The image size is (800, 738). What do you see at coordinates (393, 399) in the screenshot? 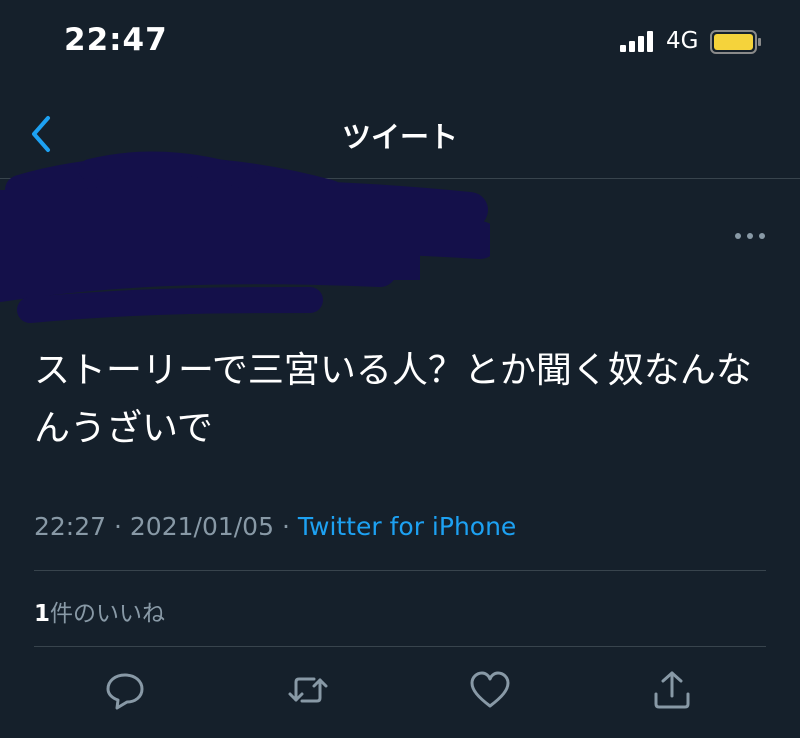
I see `tweet-text: ストーリーで三宮いる人？とか聞く奴なんなんうざいで` at bounding box center [393, 399].